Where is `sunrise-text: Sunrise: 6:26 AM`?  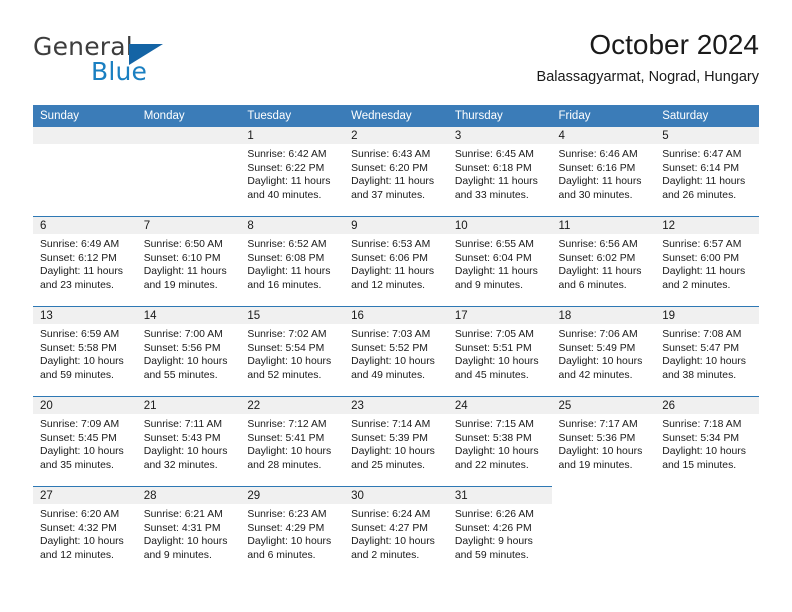
sunrise-text: Sunrise: 6:26 AM is located at coordinates (494, 514).